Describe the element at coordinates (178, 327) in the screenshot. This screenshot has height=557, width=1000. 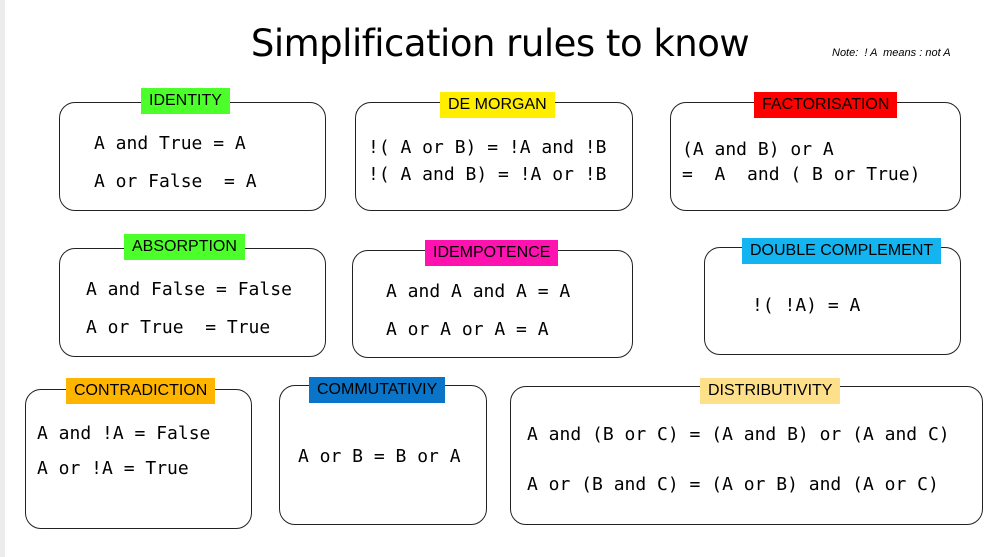
I see `absorption-rule-2: A or True = True` at that location.